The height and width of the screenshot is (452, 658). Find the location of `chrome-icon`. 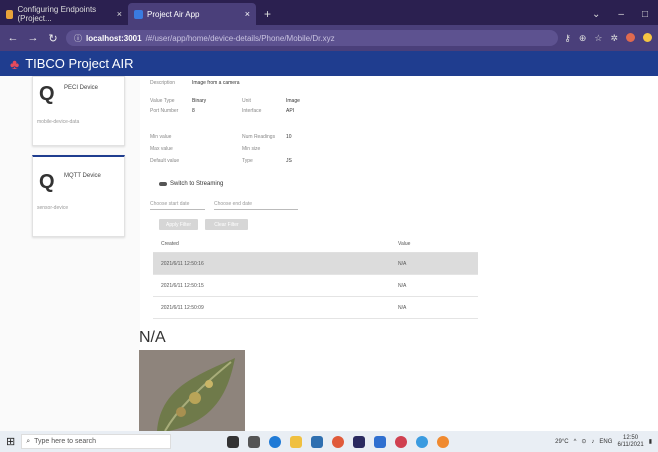

chrome-icon is located at coordinates (338, 441).